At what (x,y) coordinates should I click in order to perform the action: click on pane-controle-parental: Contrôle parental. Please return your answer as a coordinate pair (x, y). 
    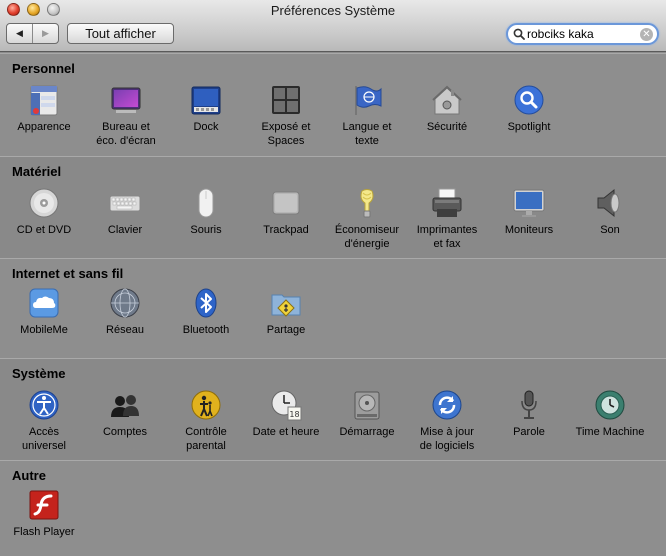
    Looking at the image, I should click on (206, 421).